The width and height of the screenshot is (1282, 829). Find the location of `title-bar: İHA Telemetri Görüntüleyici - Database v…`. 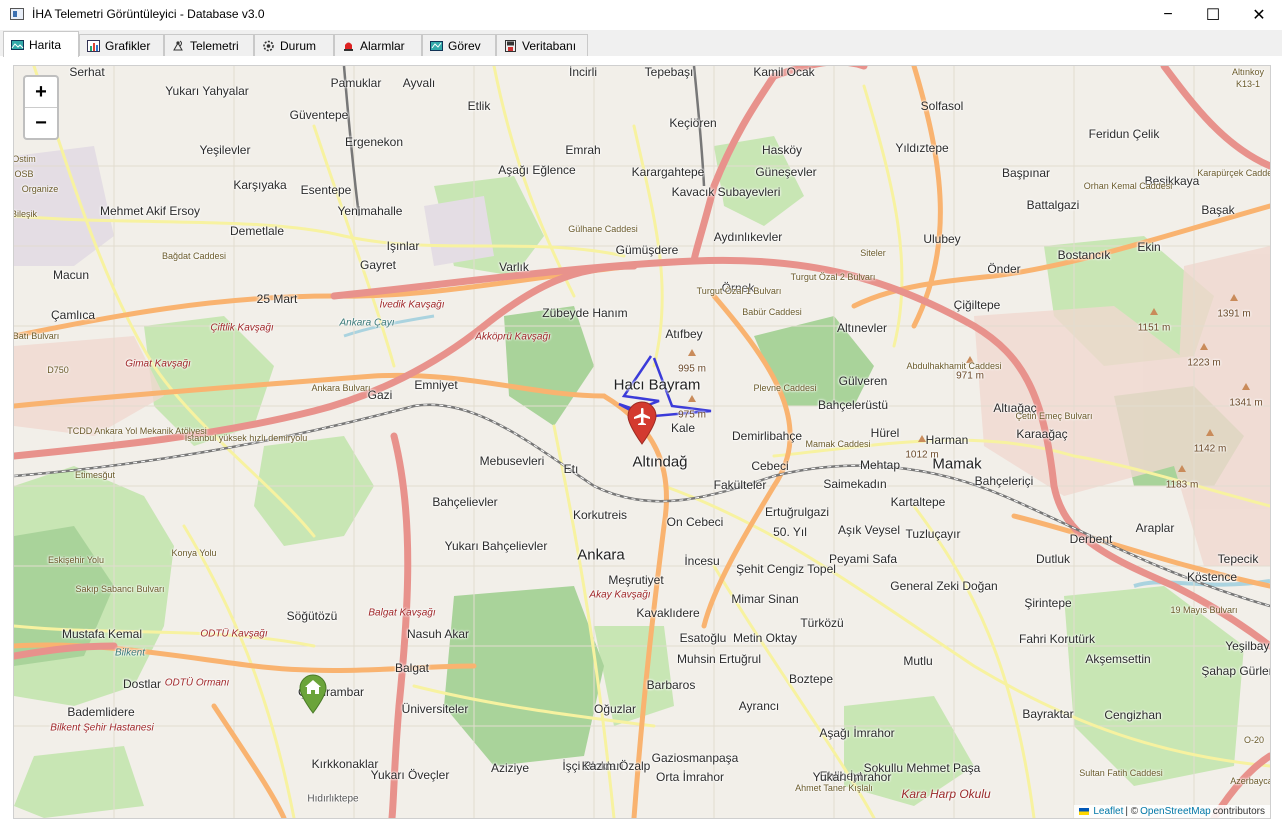

title-bar: İHA Telemetri Görüntüleyici - Database v… is located at coordinates (641, 15).